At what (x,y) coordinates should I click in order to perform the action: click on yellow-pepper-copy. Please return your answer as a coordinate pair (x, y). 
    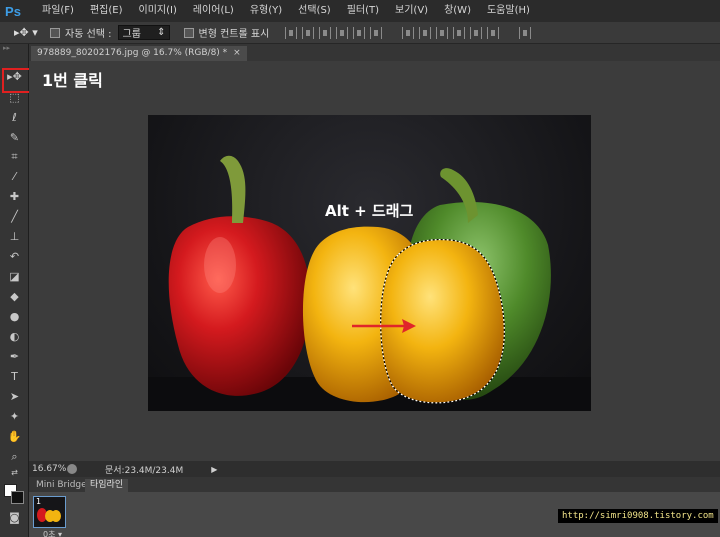
    Looking at the image, I should click on (442, 321).